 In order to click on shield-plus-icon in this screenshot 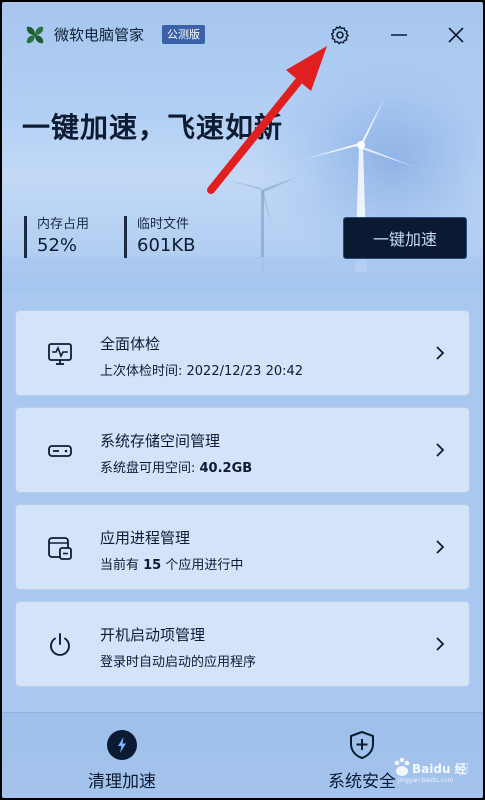, I will do `click(362, 745)`.